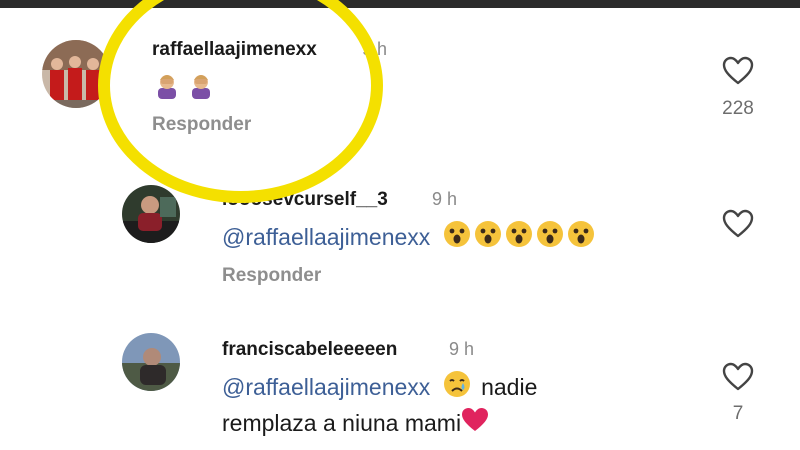 This screenshot has width=800, height=450. I want to click on comment-text-line2-wrap: remplaza a niuna mami, so click(355, 424).